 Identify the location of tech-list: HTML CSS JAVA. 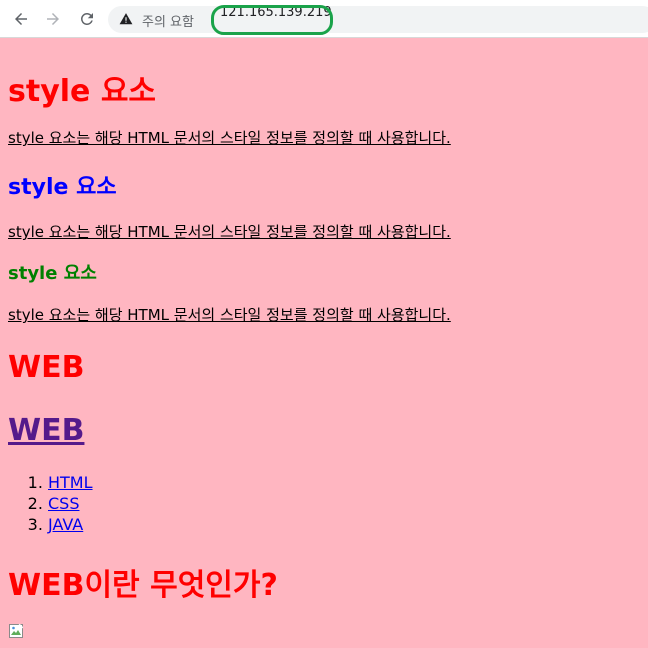
(50, 503).